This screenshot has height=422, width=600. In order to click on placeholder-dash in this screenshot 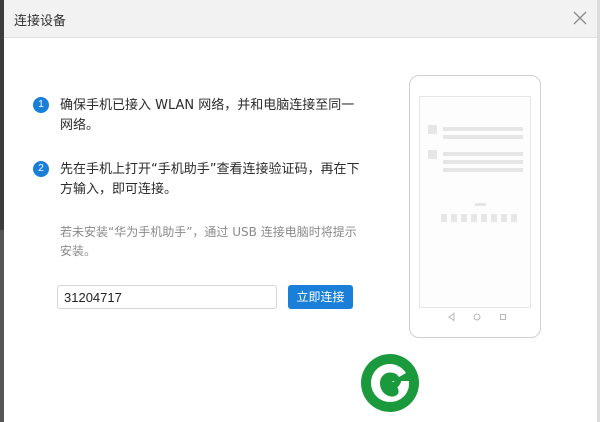, I will do `click(480, 204)`.